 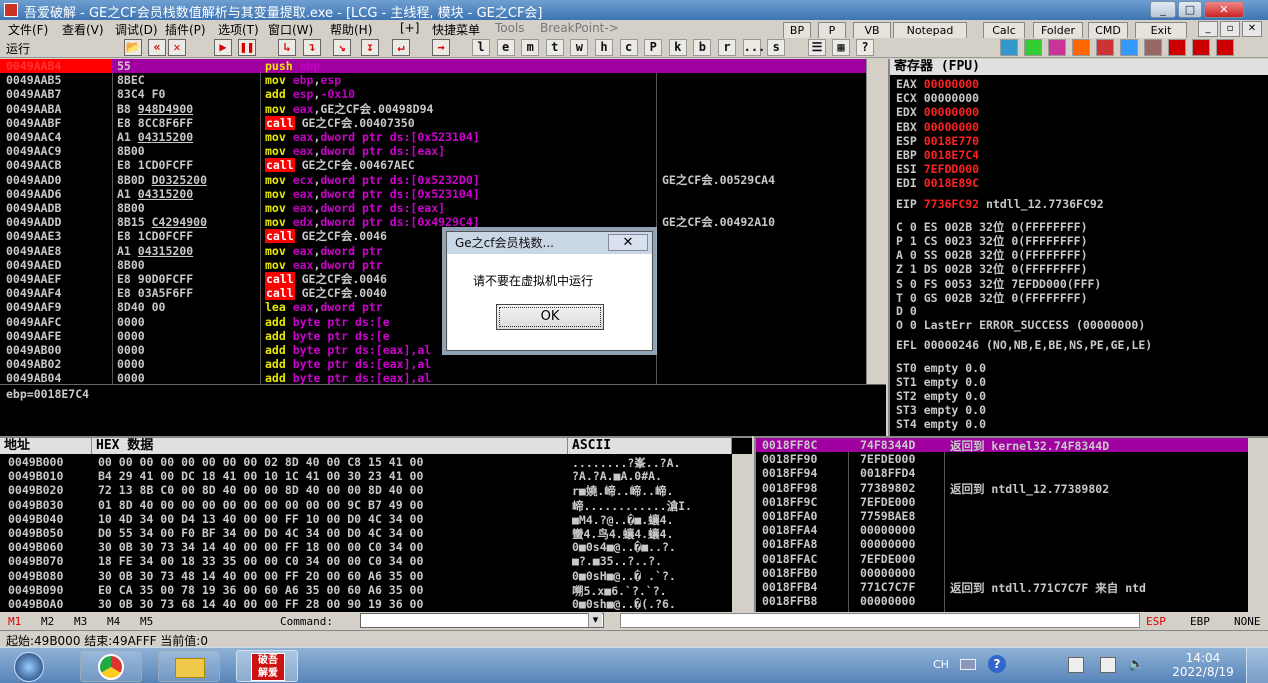 What do you see at coordinates (1003, 473) in the screenshot?
I see `stack-row: 0018FF94 0018FFD4` at bounding box center [1003, 473].